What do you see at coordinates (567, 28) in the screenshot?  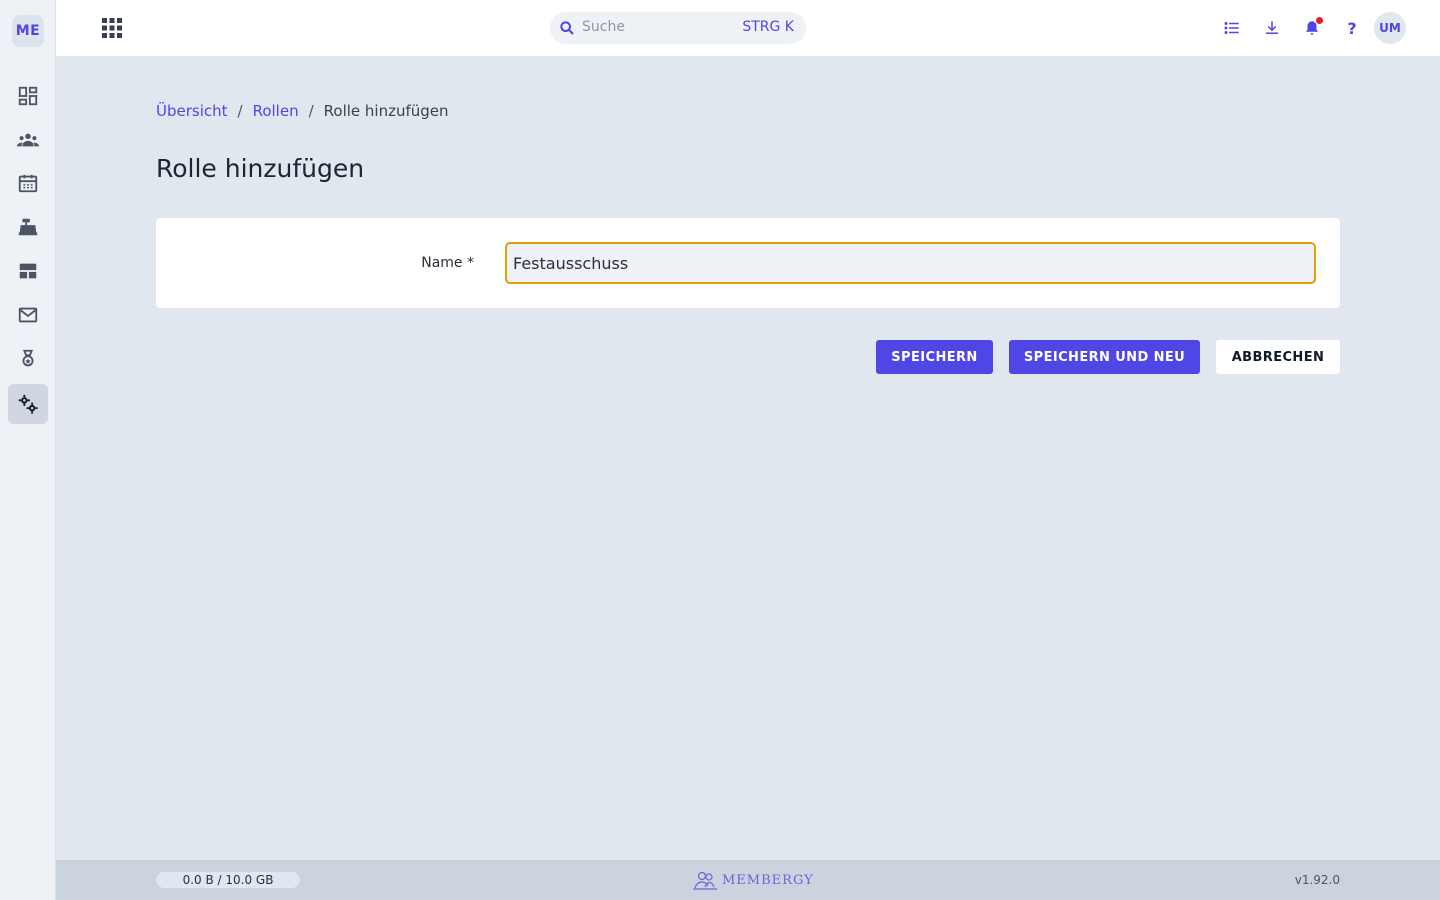 I see `search-icon` at bounding box center [567, 28].